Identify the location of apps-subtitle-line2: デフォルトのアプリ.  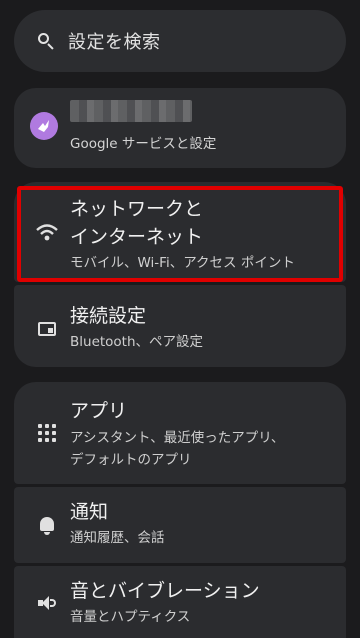
(131, 460).